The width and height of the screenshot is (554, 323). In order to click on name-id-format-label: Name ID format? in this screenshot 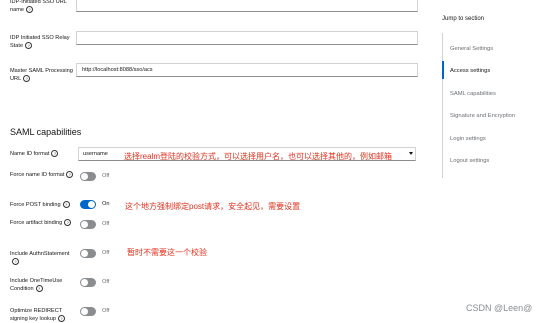, I will do `click(44, 154)`.